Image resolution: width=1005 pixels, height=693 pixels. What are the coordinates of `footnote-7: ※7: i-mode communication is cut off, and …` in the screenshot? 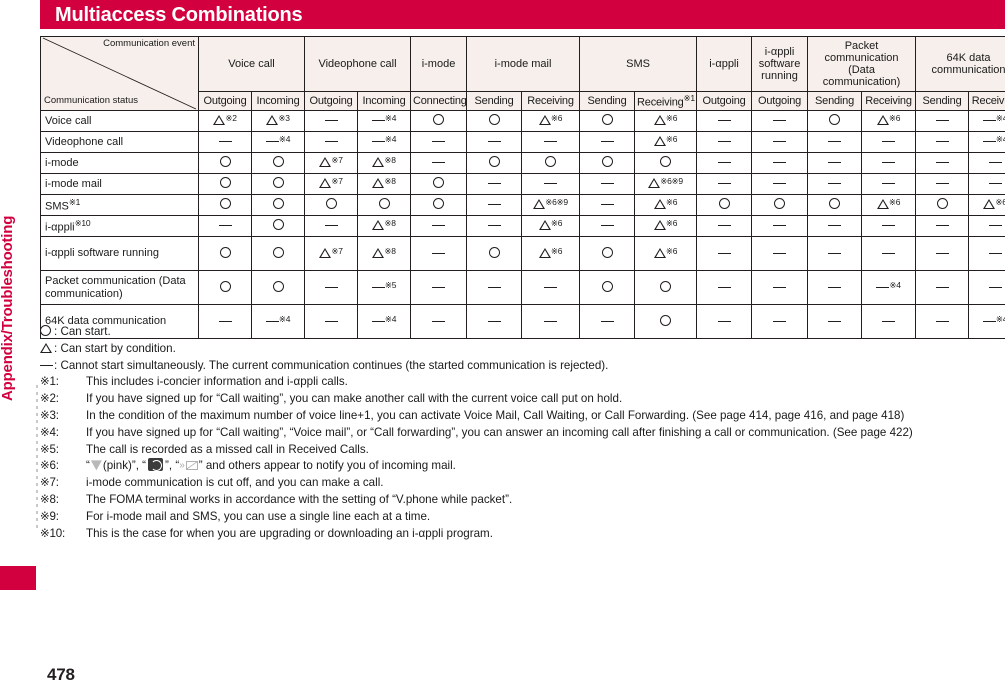 It's located at (520, 483).